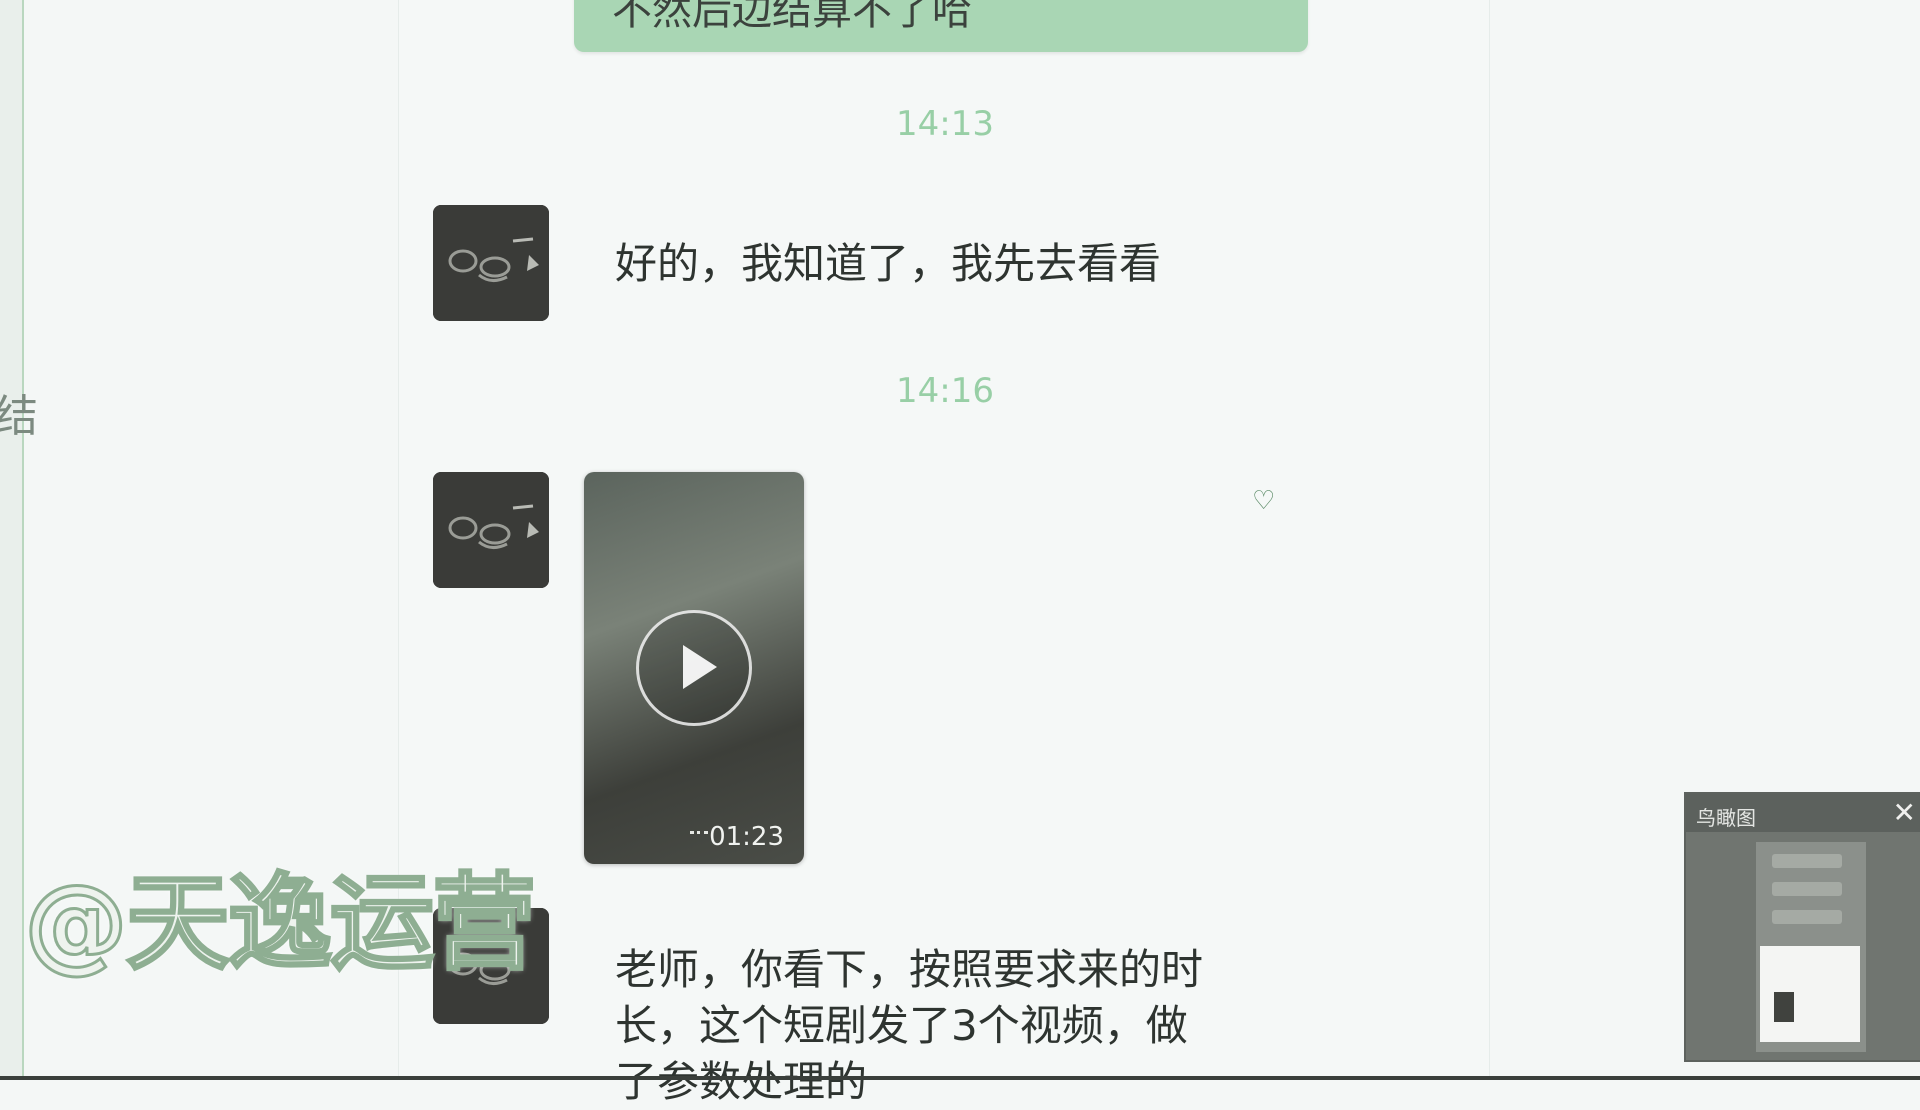 This screenshot has height=1110, width=1920. What do you see at coordinates (945, 391) in the screenshot?
I see `timestamp: 14:16` at bounding box center [945, 391].